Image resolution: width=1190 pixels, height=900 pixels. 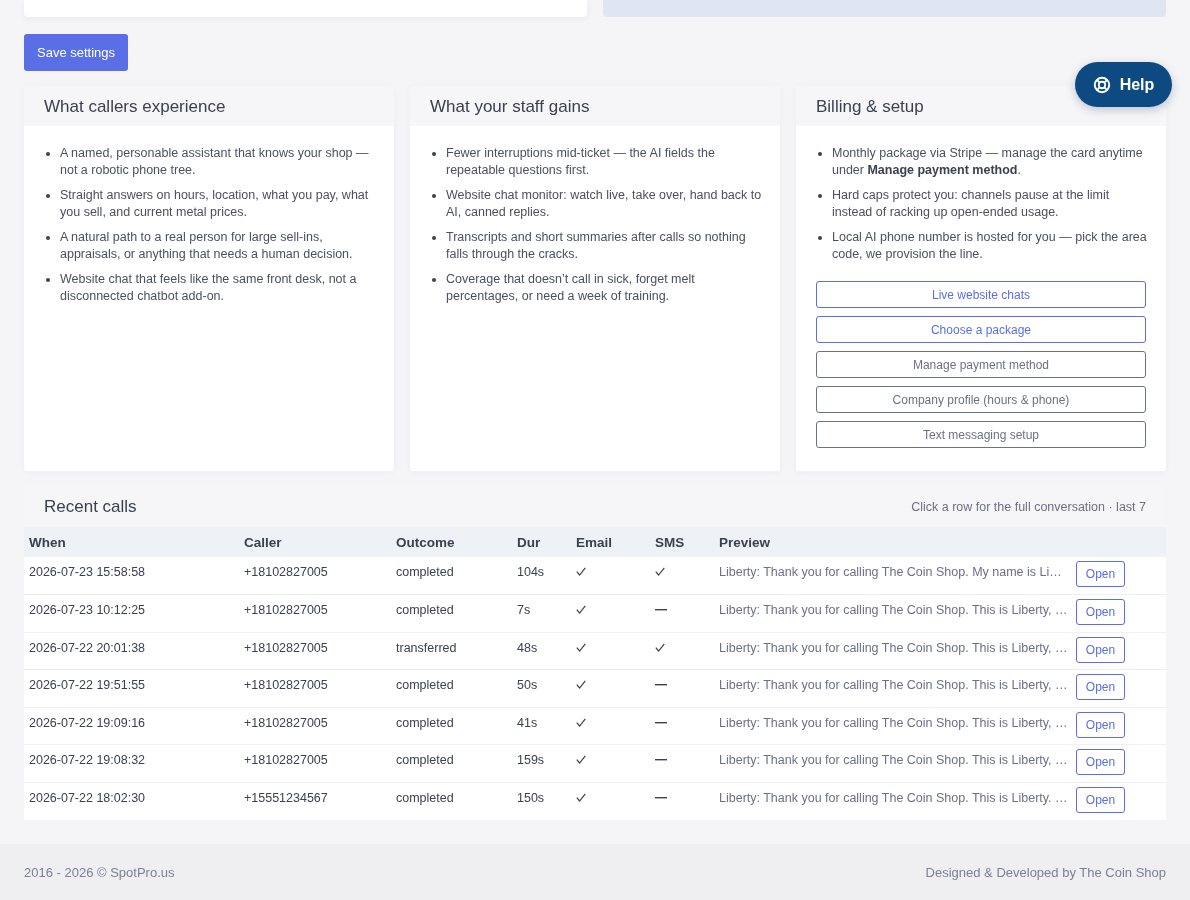 What do you see at coordinates (510, 106) in the screenshot?
I see `card-title: What your staff gains` at bounding box center [510, 106].